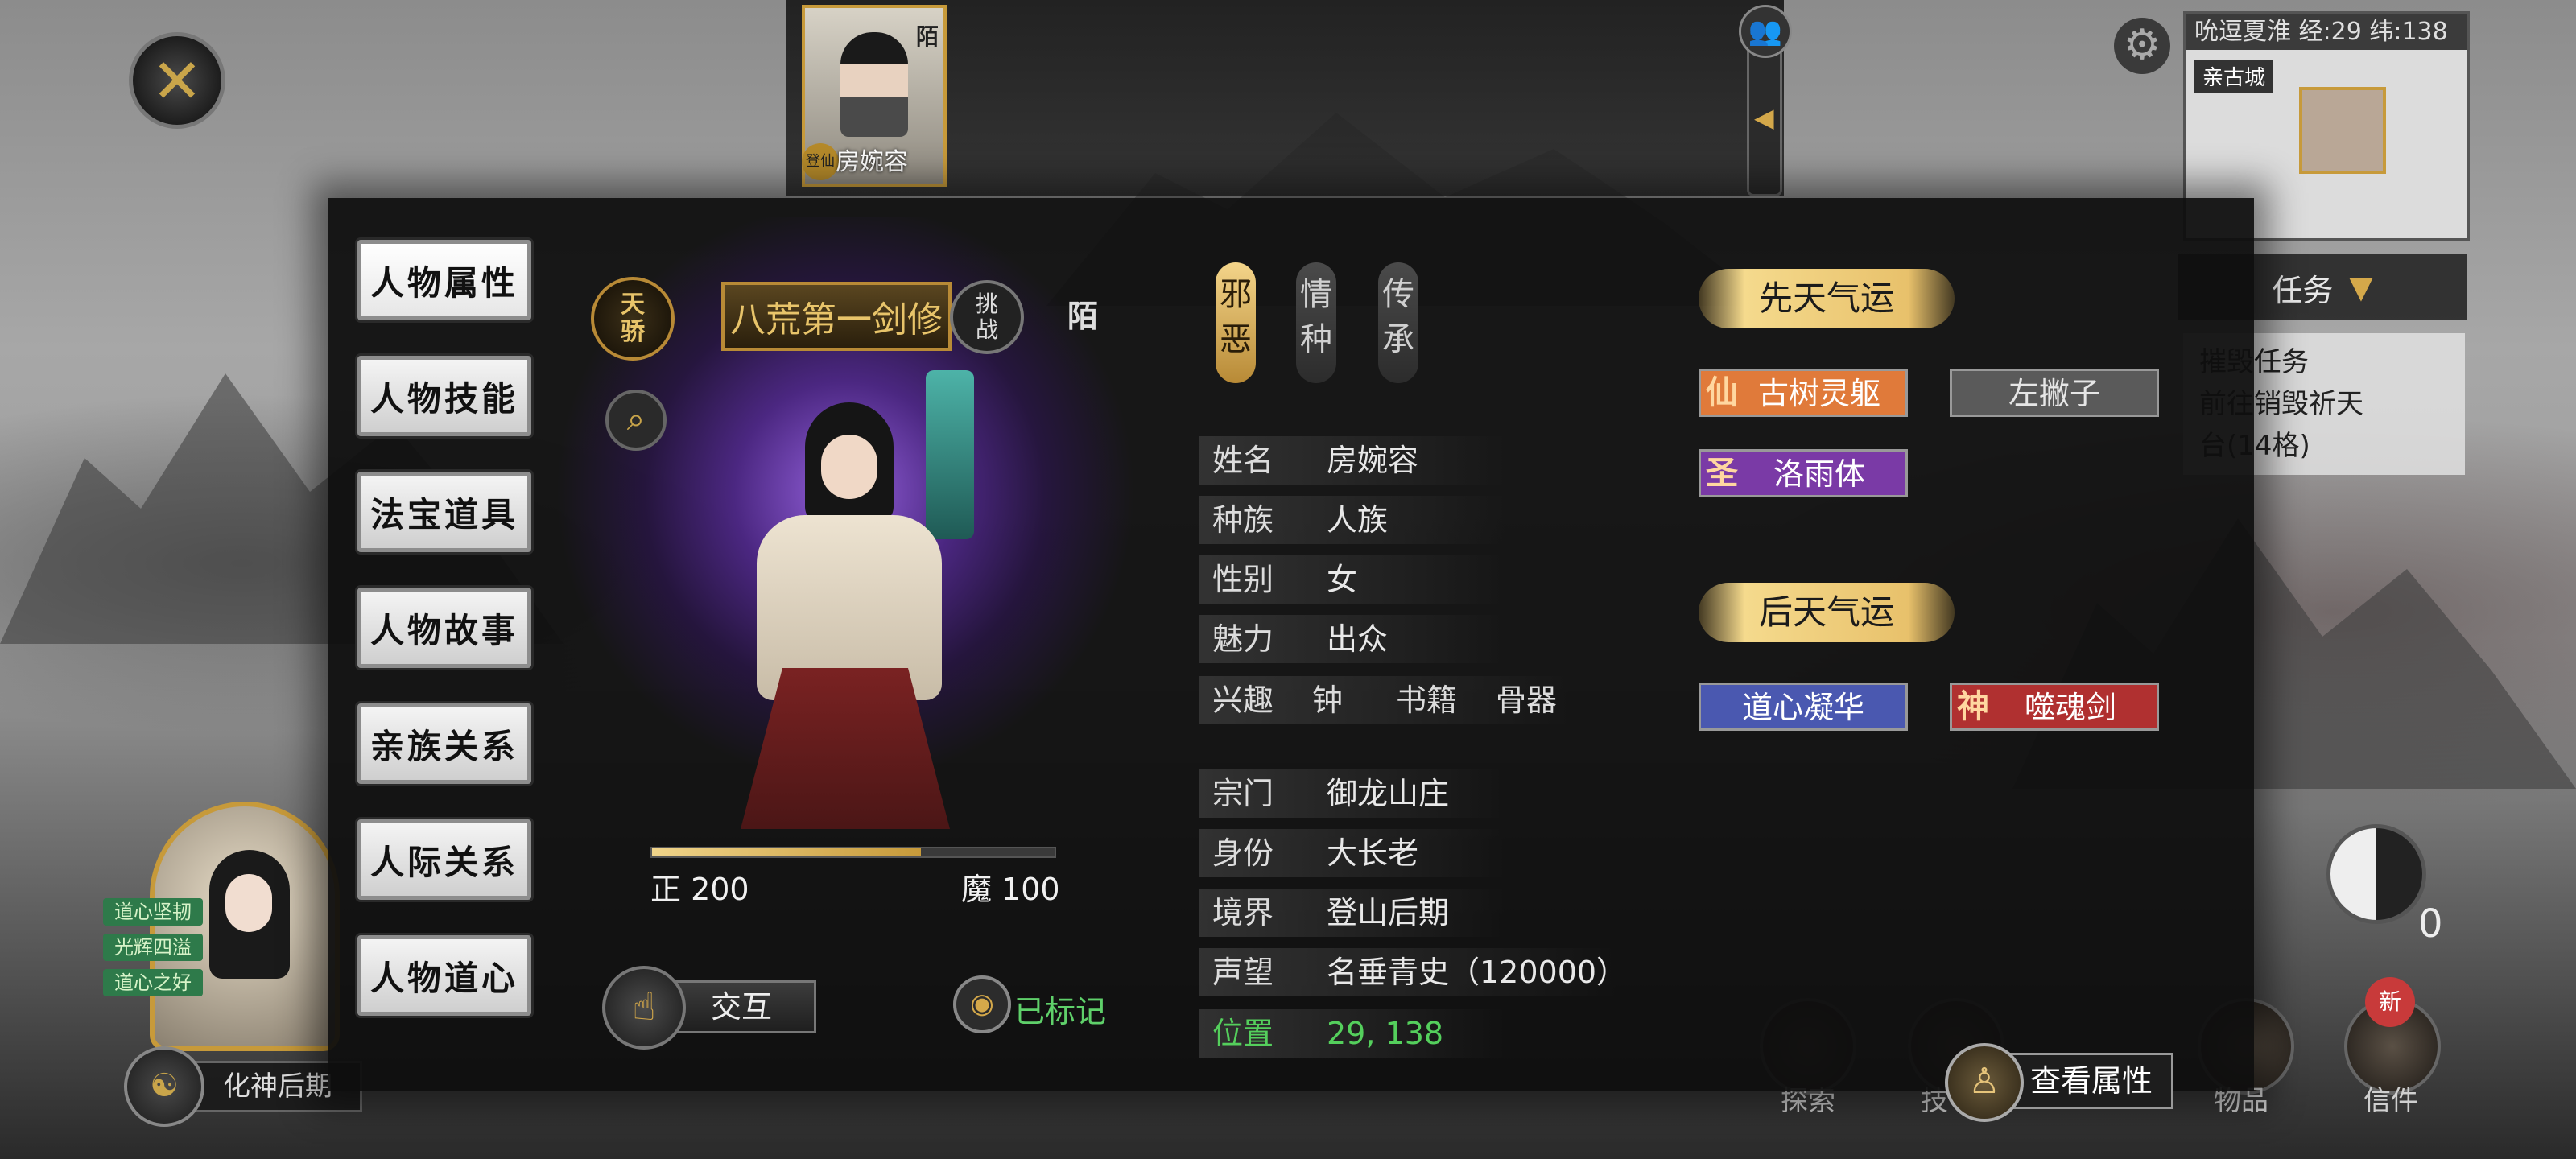 Image resolution: width=2576 pixels, height=1159 pixels. I want to click on info-value: 房婉容, so click(1373, 461).